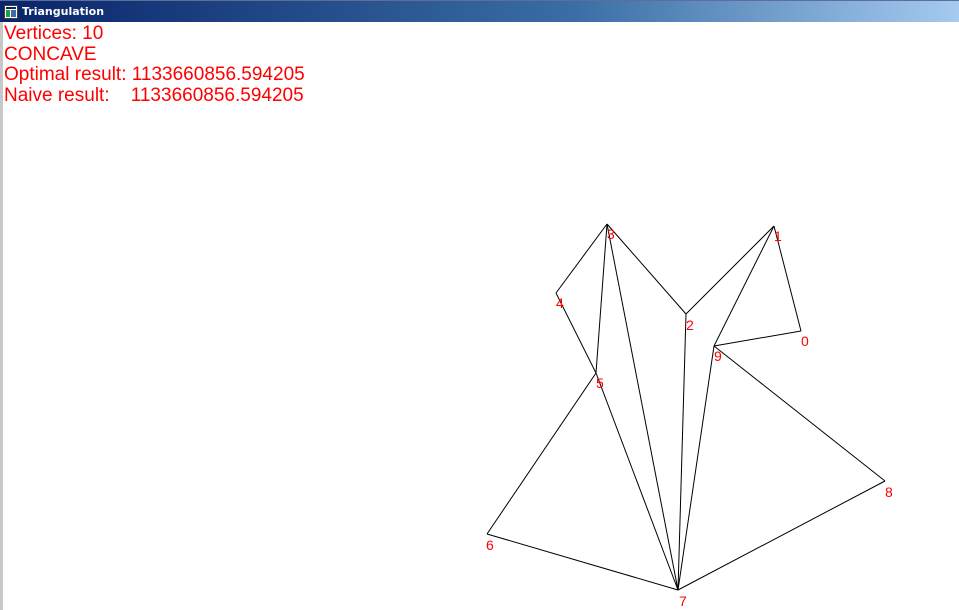 This screenshot has height=610, width=959. I want to click on vertex-label: 9, so click(718, 356).